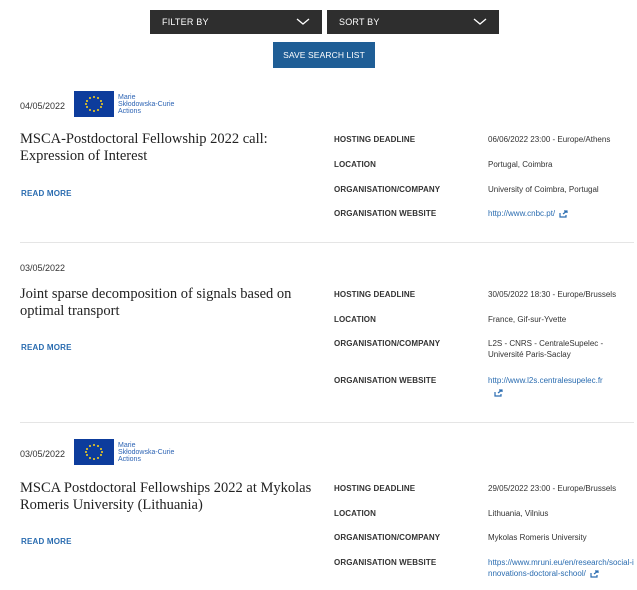 This screenshot has height=590, width=637. Describe the element at coordinates (558, 380) in the screenshot. I see `website-link: http://www.l2s.centralesupelec.fr` at that location.